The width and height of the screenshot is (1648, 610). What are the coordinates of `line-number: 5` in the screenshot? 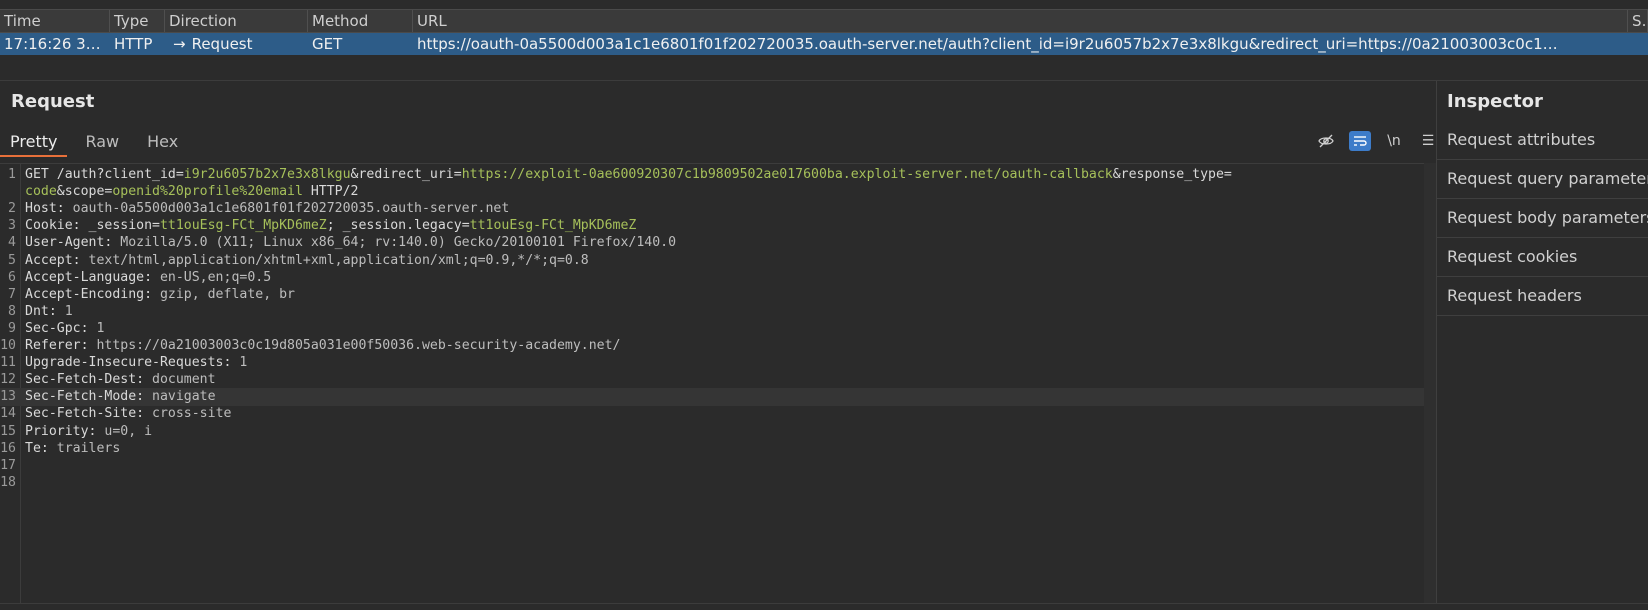 It's located at (12, 260).